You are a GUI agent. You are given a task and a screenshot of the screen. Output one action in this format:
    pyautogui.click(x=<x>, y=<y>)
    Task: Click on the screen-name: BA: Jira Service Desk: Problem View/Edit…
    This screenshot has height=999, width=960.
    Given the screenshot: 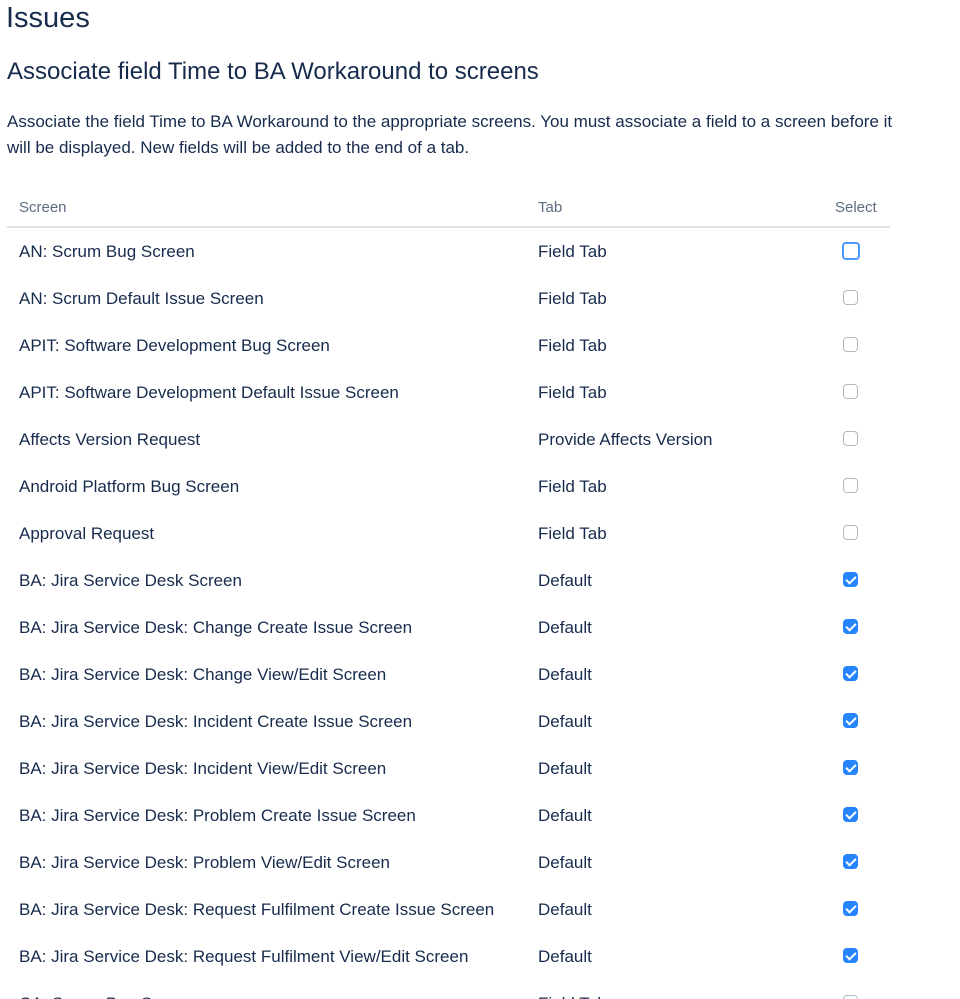 What is the action you would take?
    pyautogui.click(x=204, y=862)
    